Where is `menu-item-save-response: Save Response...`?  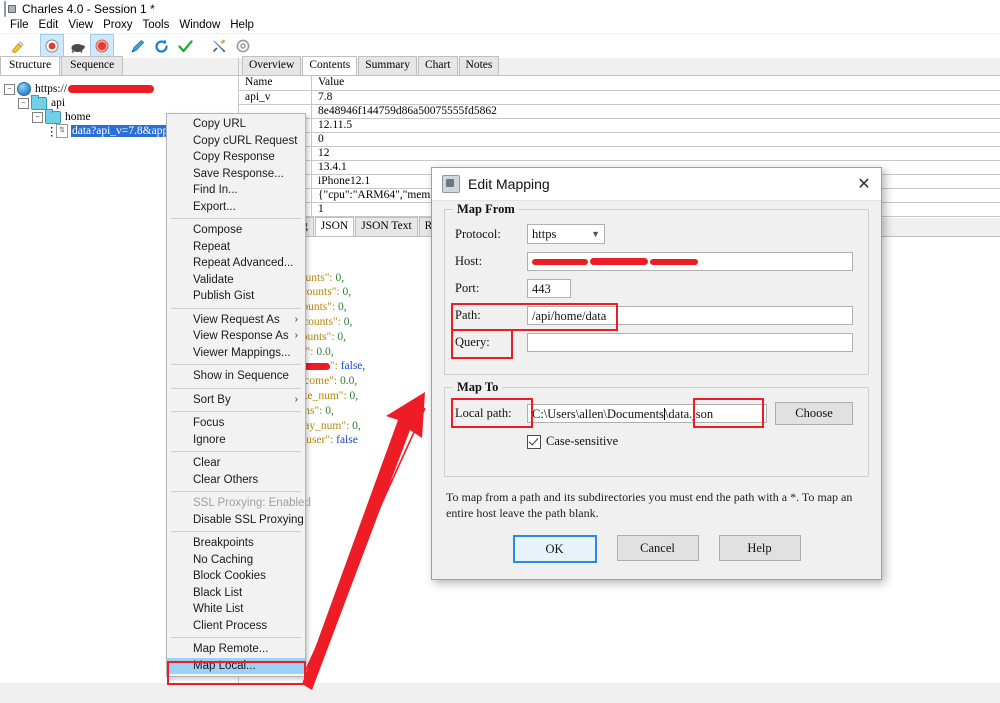
menu-item-save-response: Save Response... is located at coordinates (236, 174).